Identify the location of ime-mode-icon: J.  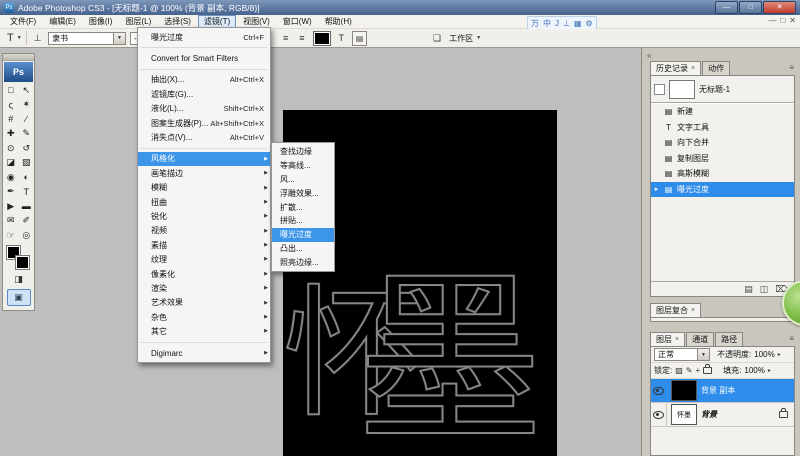
(557, 23).